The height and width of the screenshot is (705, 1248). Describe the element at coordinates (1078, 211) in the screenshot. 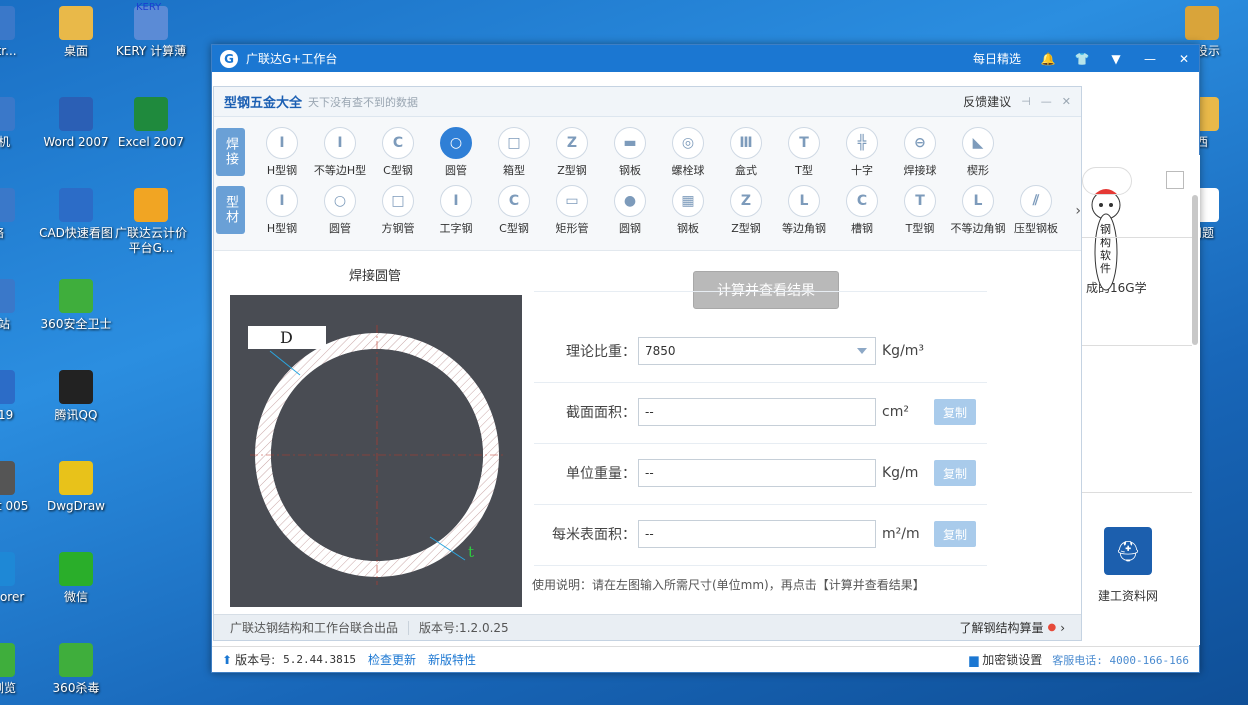

I see `chevron-right-icon: ›` at that location.